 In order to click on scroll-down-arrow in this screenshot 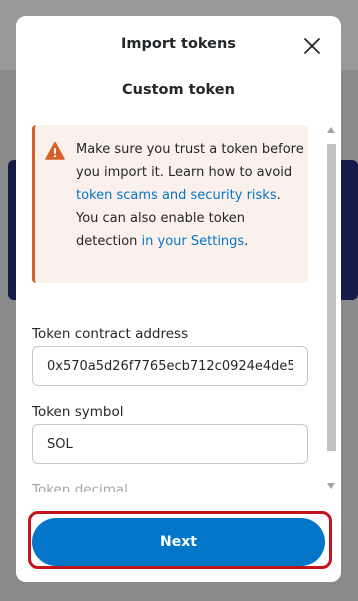, I will do `click(331, 486)`.